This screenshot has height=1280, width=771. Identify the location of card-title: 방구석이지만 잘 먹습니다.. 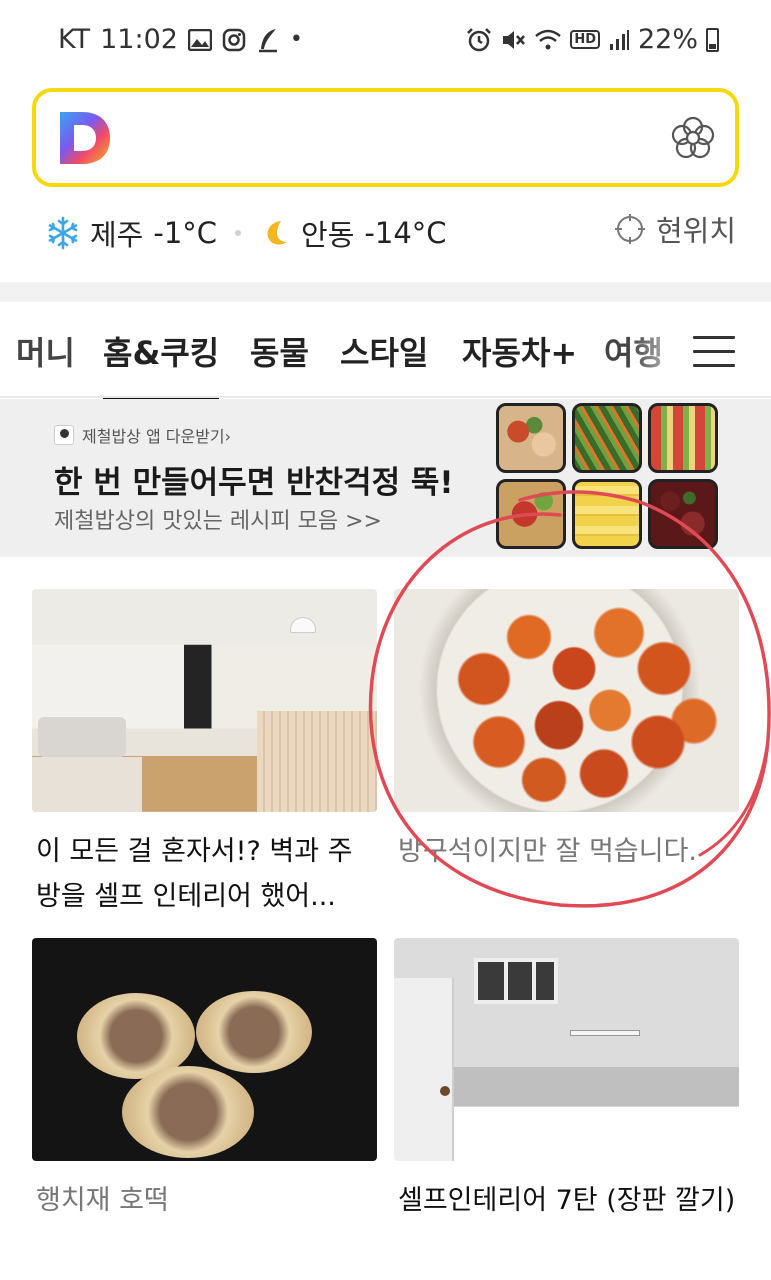
(547, 851).